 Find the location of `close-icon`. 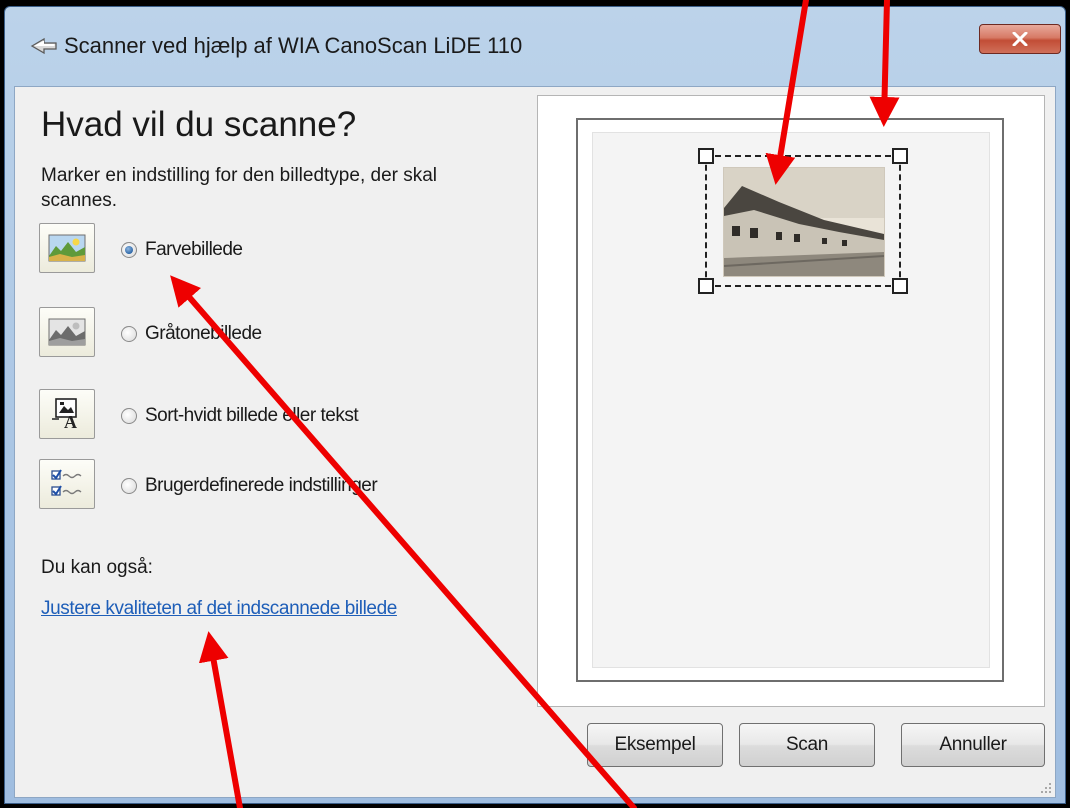

close-icon is located at coordinates (1020, 39).